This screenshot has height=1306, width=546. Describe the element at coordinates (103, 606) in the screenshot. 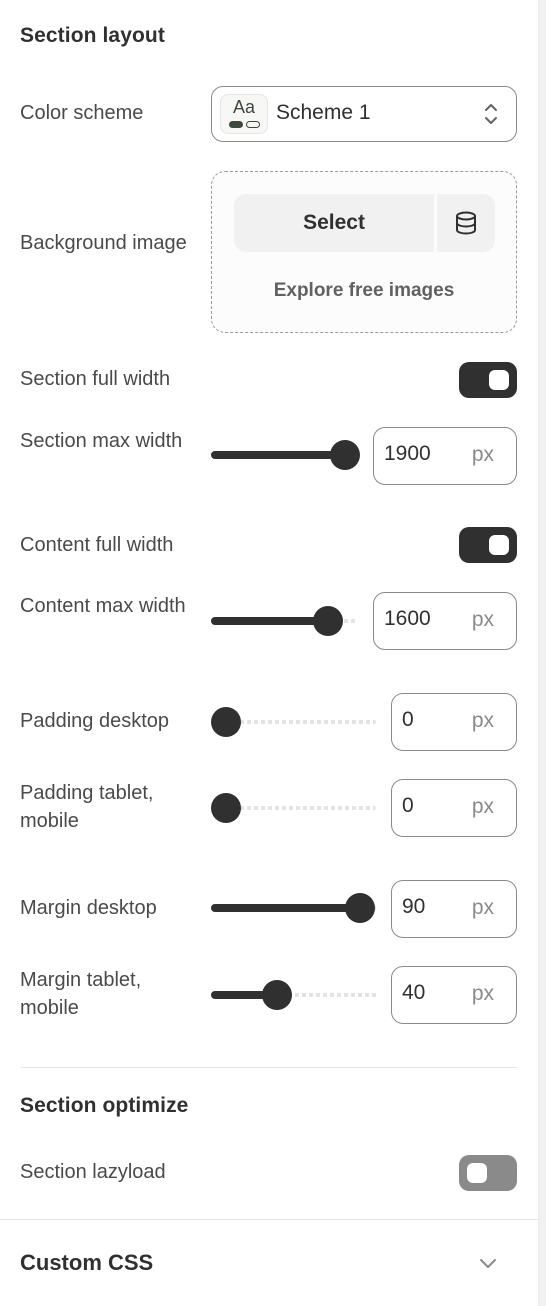

I see `content-max-width-label: Content max width` at that location.